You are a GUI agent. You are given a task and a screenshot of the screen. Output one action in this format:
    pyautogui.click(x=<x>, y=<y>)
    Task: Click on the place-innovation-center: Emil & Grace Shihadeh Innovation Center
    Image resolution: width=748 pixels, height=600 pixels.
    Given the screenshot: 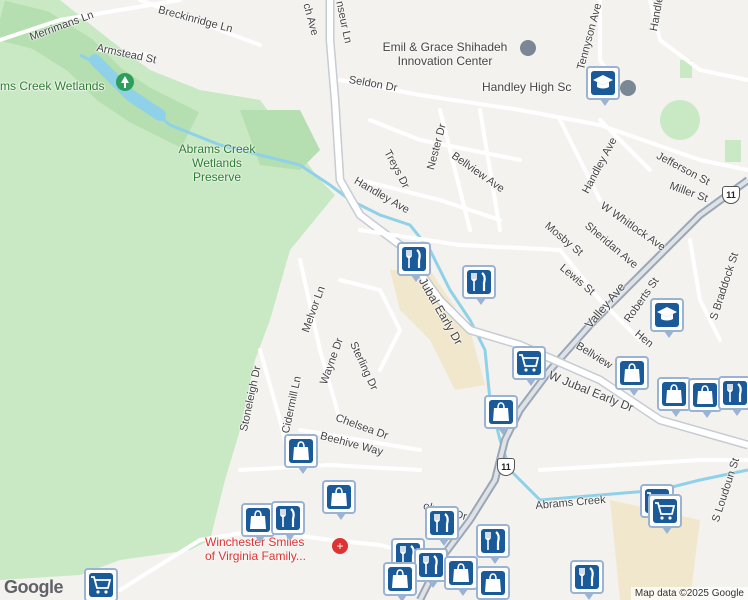 What is the action you would take?
    pyautogui.click(x=445, y=54)
    